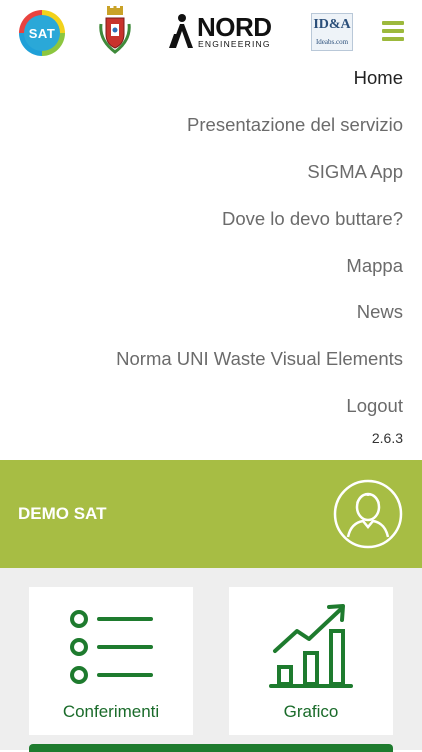  I want to click on idea-logo: ID&A Ideabs.com, so click(332, 32).